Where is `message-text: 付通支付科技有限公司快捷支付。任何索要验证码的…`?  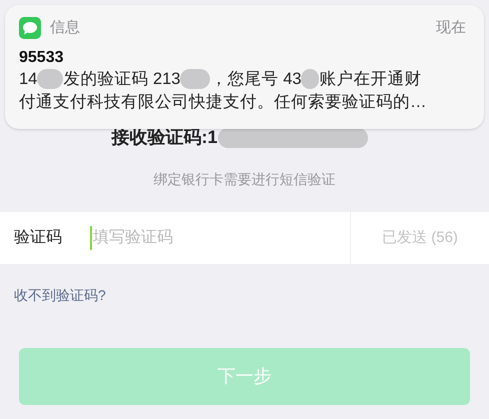
message-text: 付通支付科技有限公司快捷支付。任何索要验证码的… is located at coordinates (222, 102).